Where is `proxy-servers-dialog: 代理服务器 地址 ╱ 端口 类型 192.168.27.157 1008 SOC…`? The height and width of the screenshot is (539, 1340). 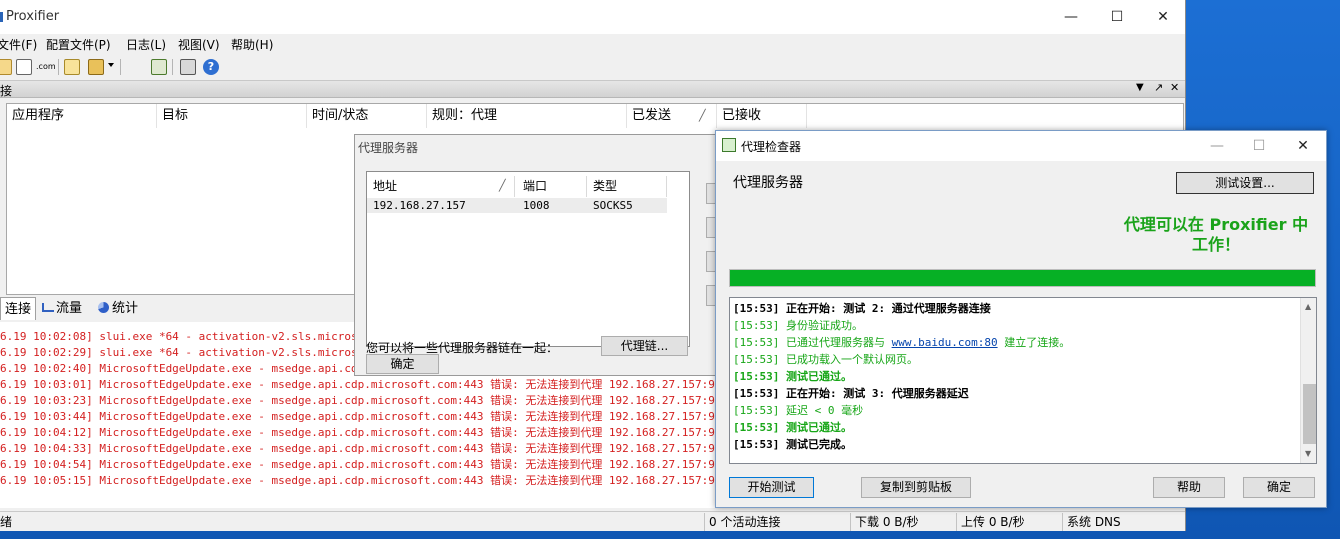
proxy-servers-dialog: 代理服务器 地址 ╱ 端口 类型 192.168.27.157 1008 SOC… is located at coordinates (540, 255).